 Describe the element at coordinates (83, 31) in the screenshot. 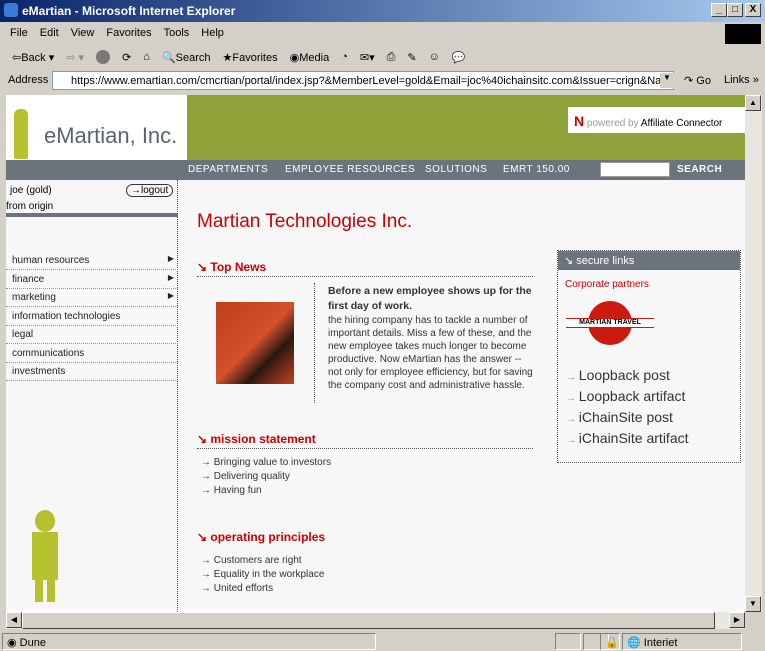

I see `menu-view: View` at that location.